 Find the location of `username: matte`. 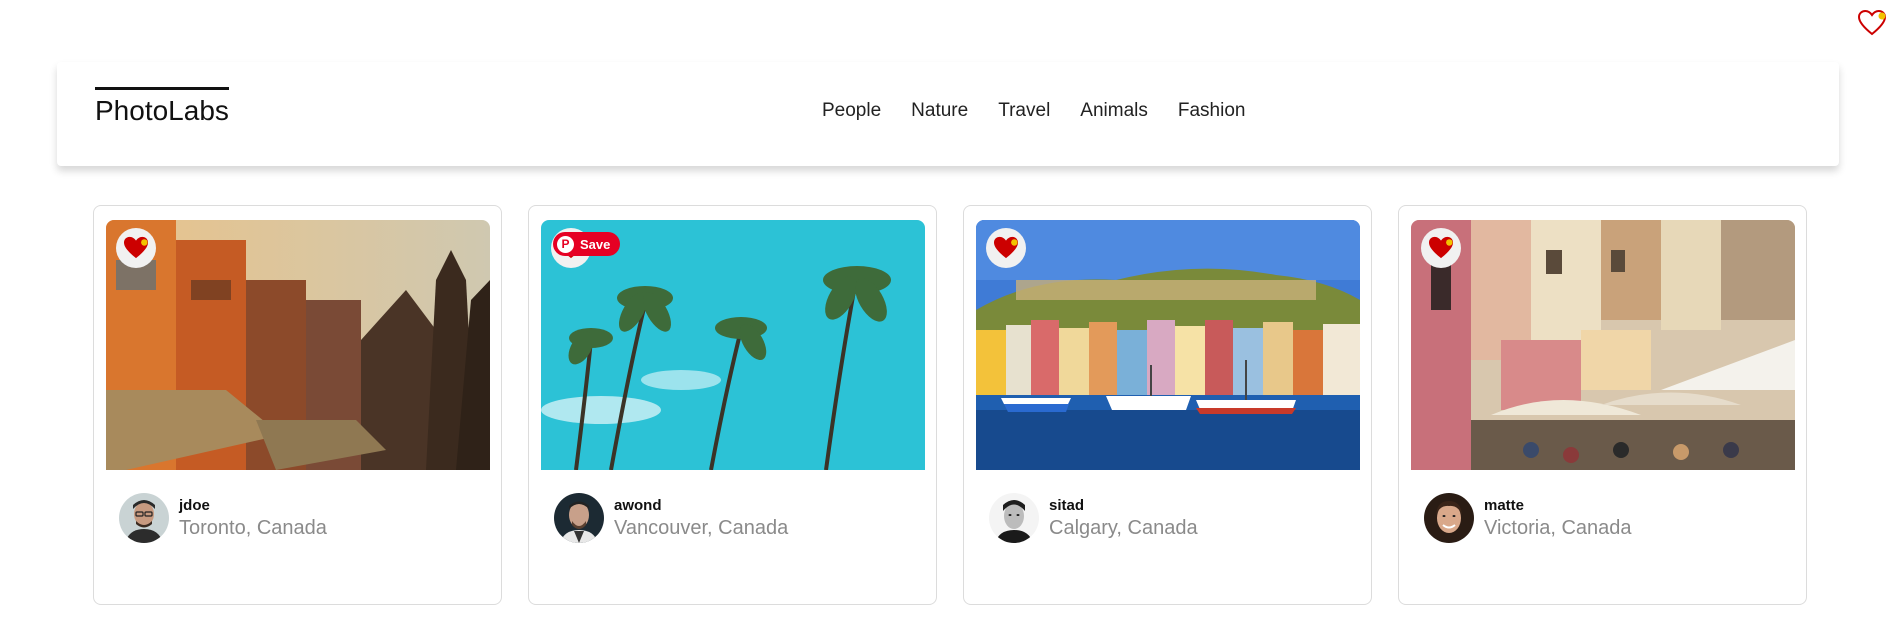

username: matte is located at coordinates (1504, 505).